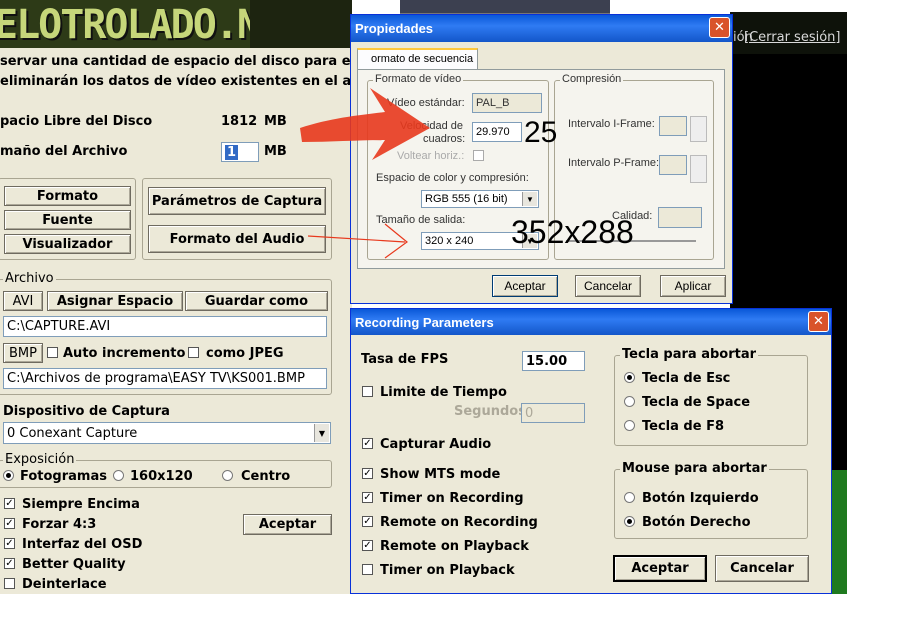  What do you see at coordinates (193, 352) in the screenshot?
I see `jpeg-checkbox` at bounding box center [193, 352].